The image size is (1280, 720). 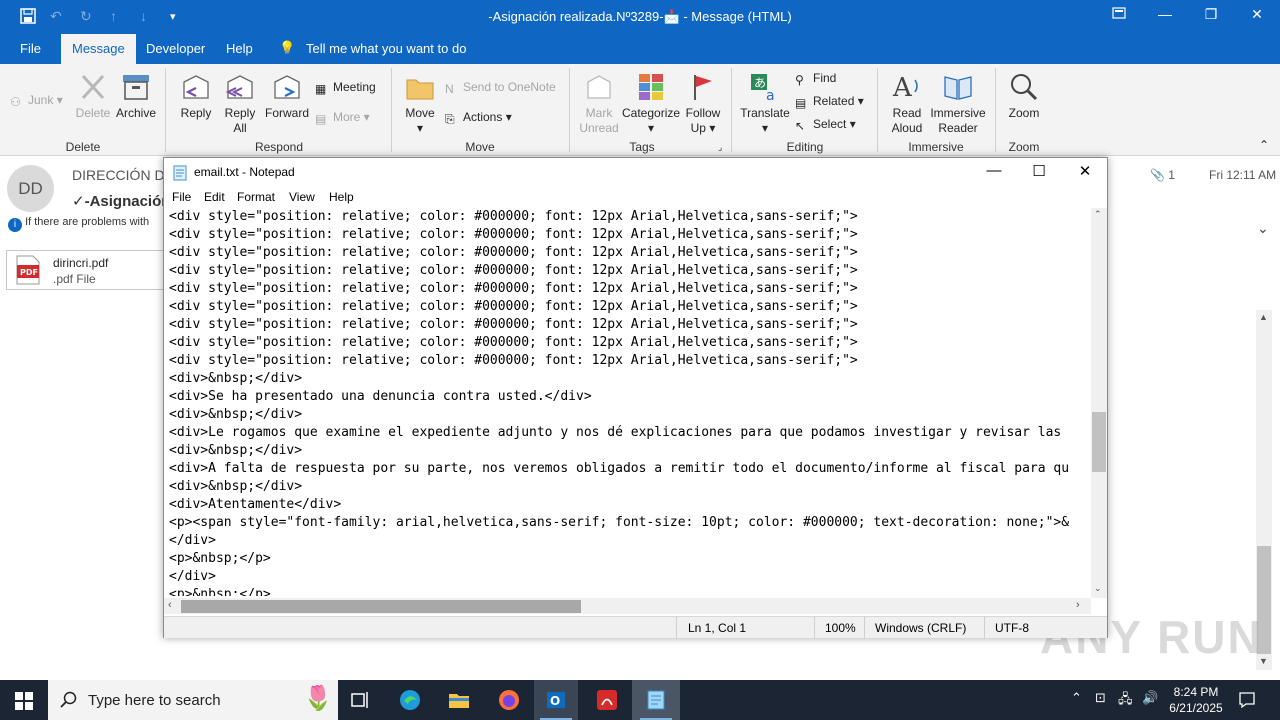 What do you see at coordinates (1211, 14) in the screenshot?
I see `maximize-button: ❐` at bounding box center [1211, 14].